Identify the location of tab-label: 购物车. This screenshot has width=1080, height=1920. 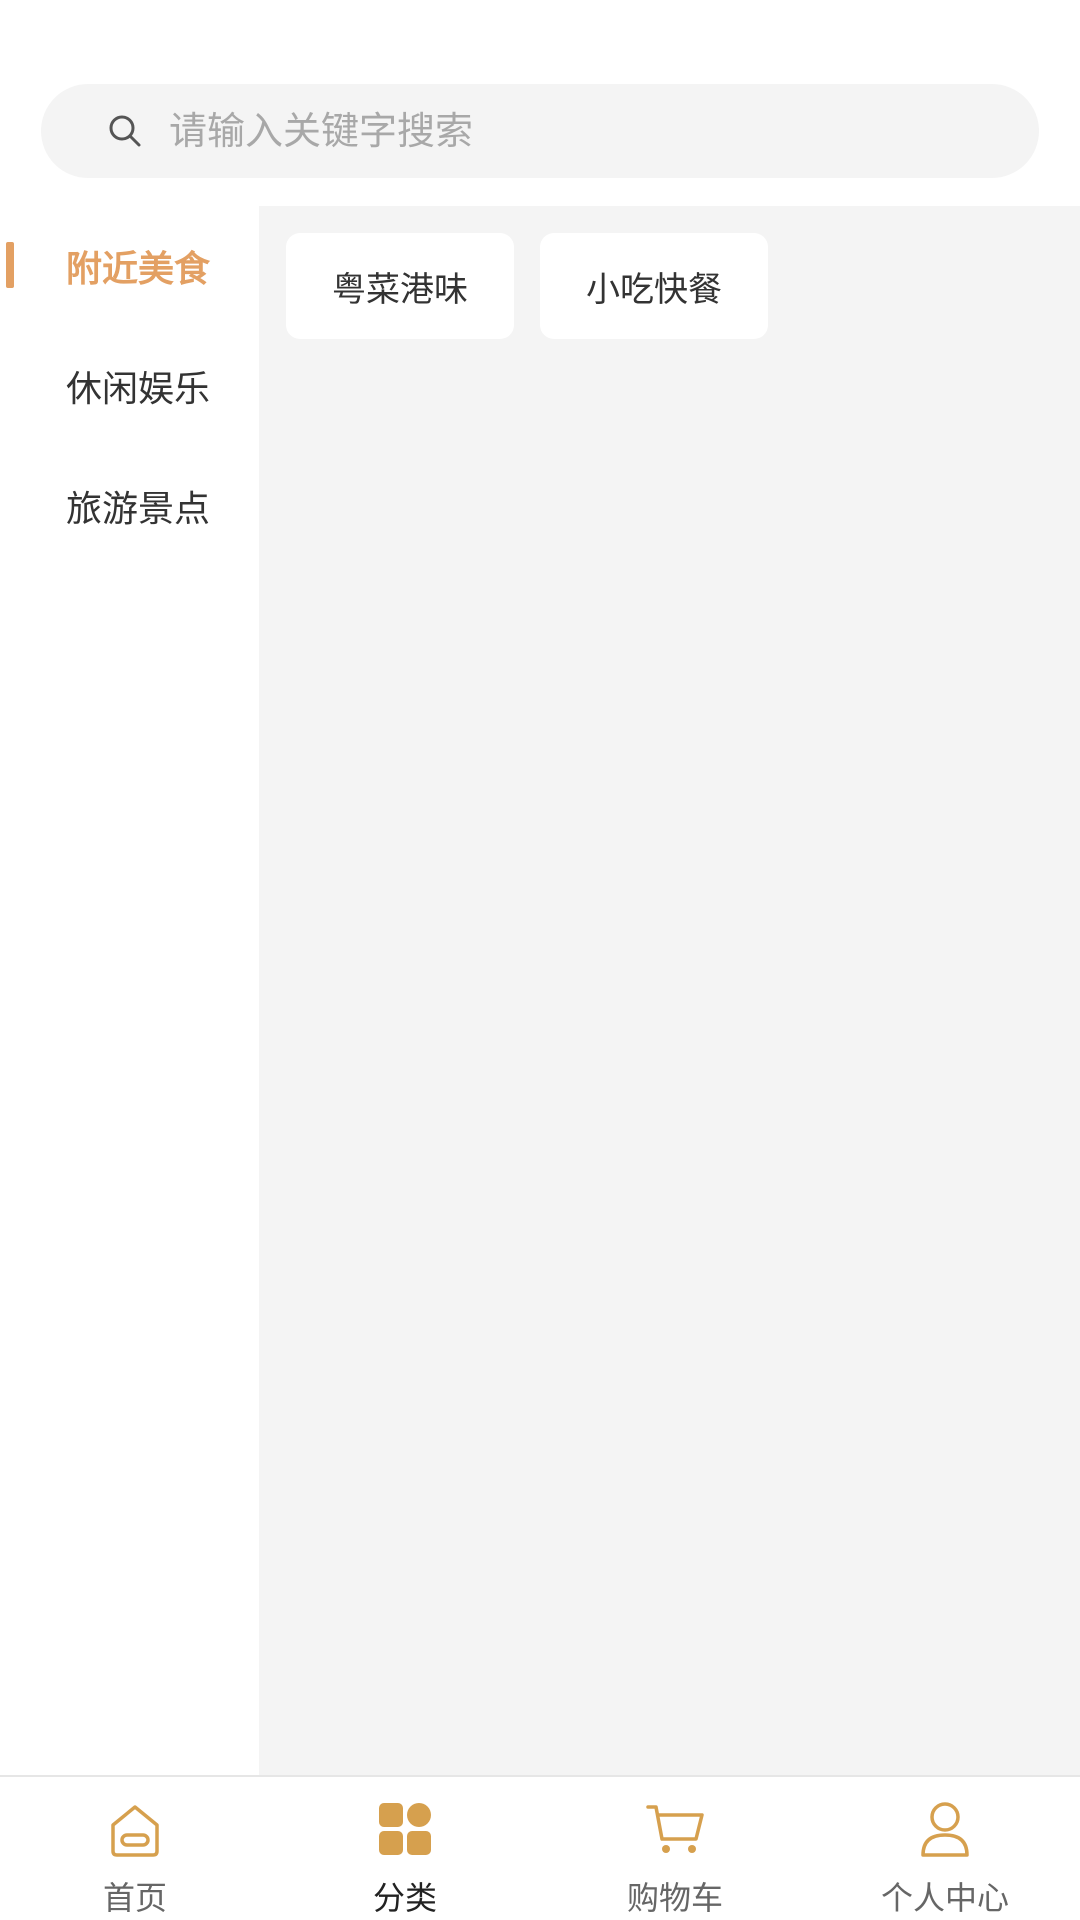
(674, 1898).